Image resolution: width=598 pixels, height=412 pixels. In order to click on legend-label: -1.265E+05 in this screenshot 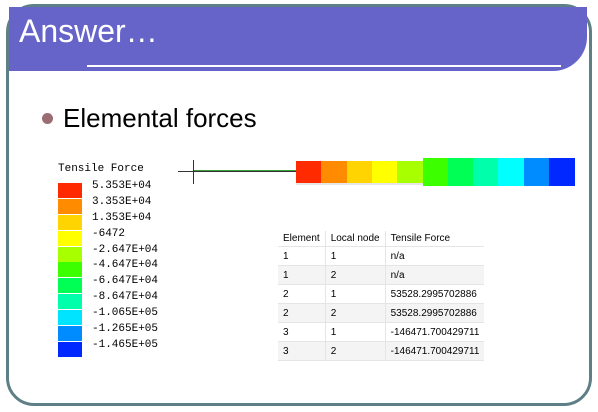, I will do `click(125, 329)`.